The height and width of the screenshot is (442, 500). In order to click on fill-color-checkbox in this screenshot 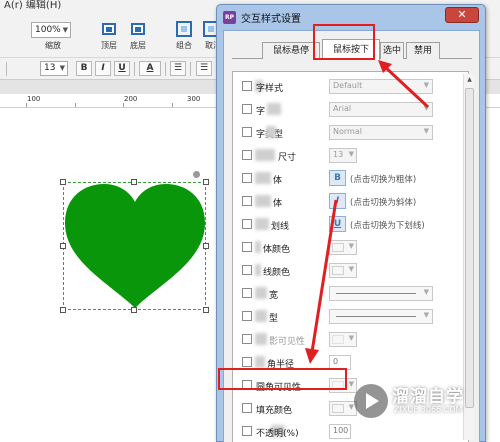, I will do `click(247, 408)`.